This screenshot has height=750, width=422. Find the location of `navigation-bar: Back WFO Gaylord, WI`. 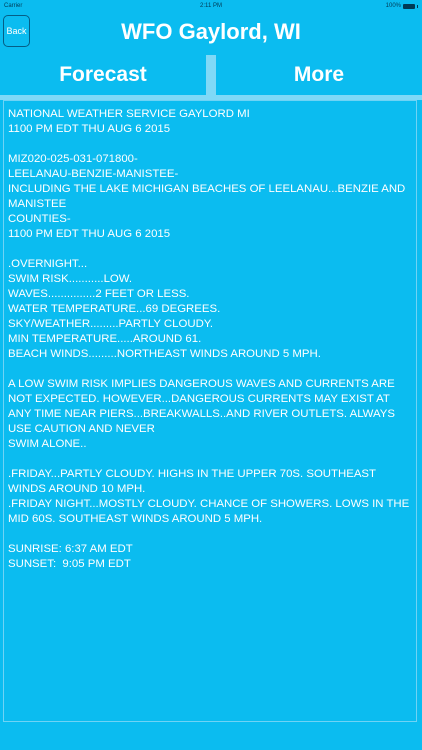

navigation-bar: Back WFO Gaylord, WI is located at coordinates (211, 32).